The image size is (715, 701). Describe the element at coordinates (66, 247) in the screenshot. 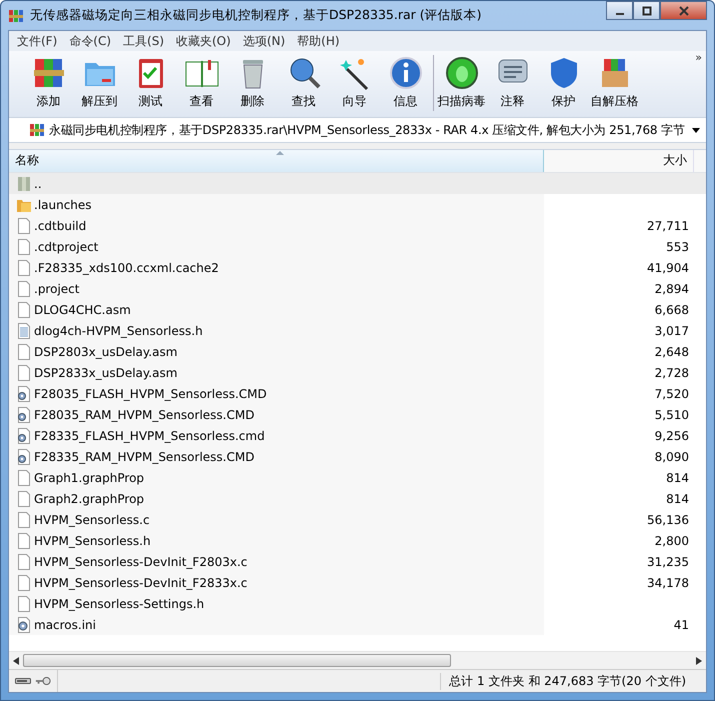

I see `file-name: .cdtproject` at that location.